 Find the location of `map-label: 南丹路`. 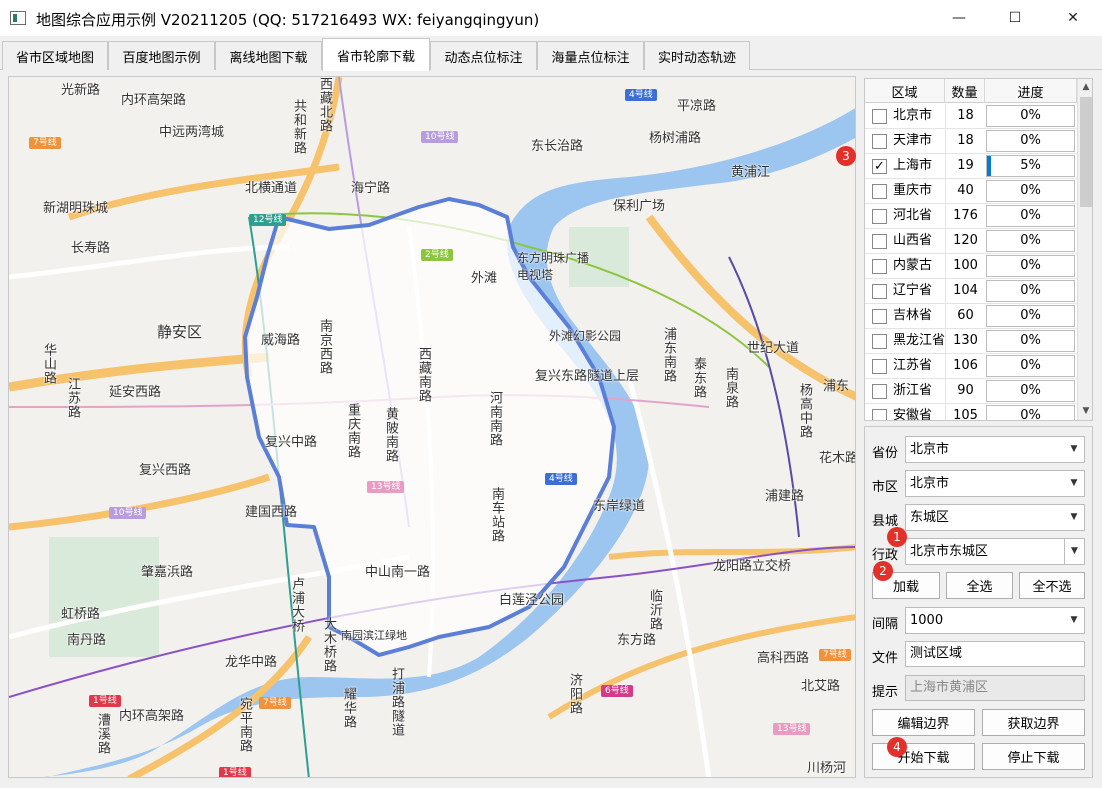

map-label: 南丹路 is located at coordinates (87, 640).